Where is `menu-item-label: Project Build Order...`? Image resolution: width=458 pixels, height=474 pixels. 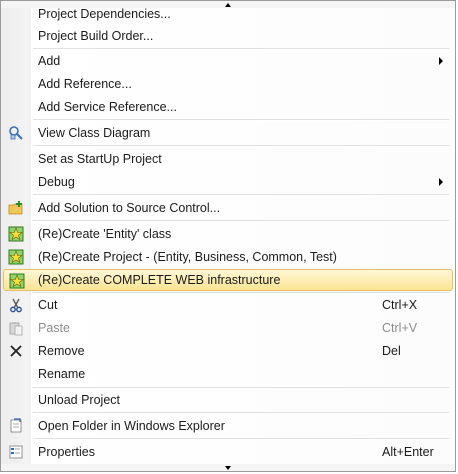 menu-item-label: Project Build Order... is located at coordinates (96, 36).